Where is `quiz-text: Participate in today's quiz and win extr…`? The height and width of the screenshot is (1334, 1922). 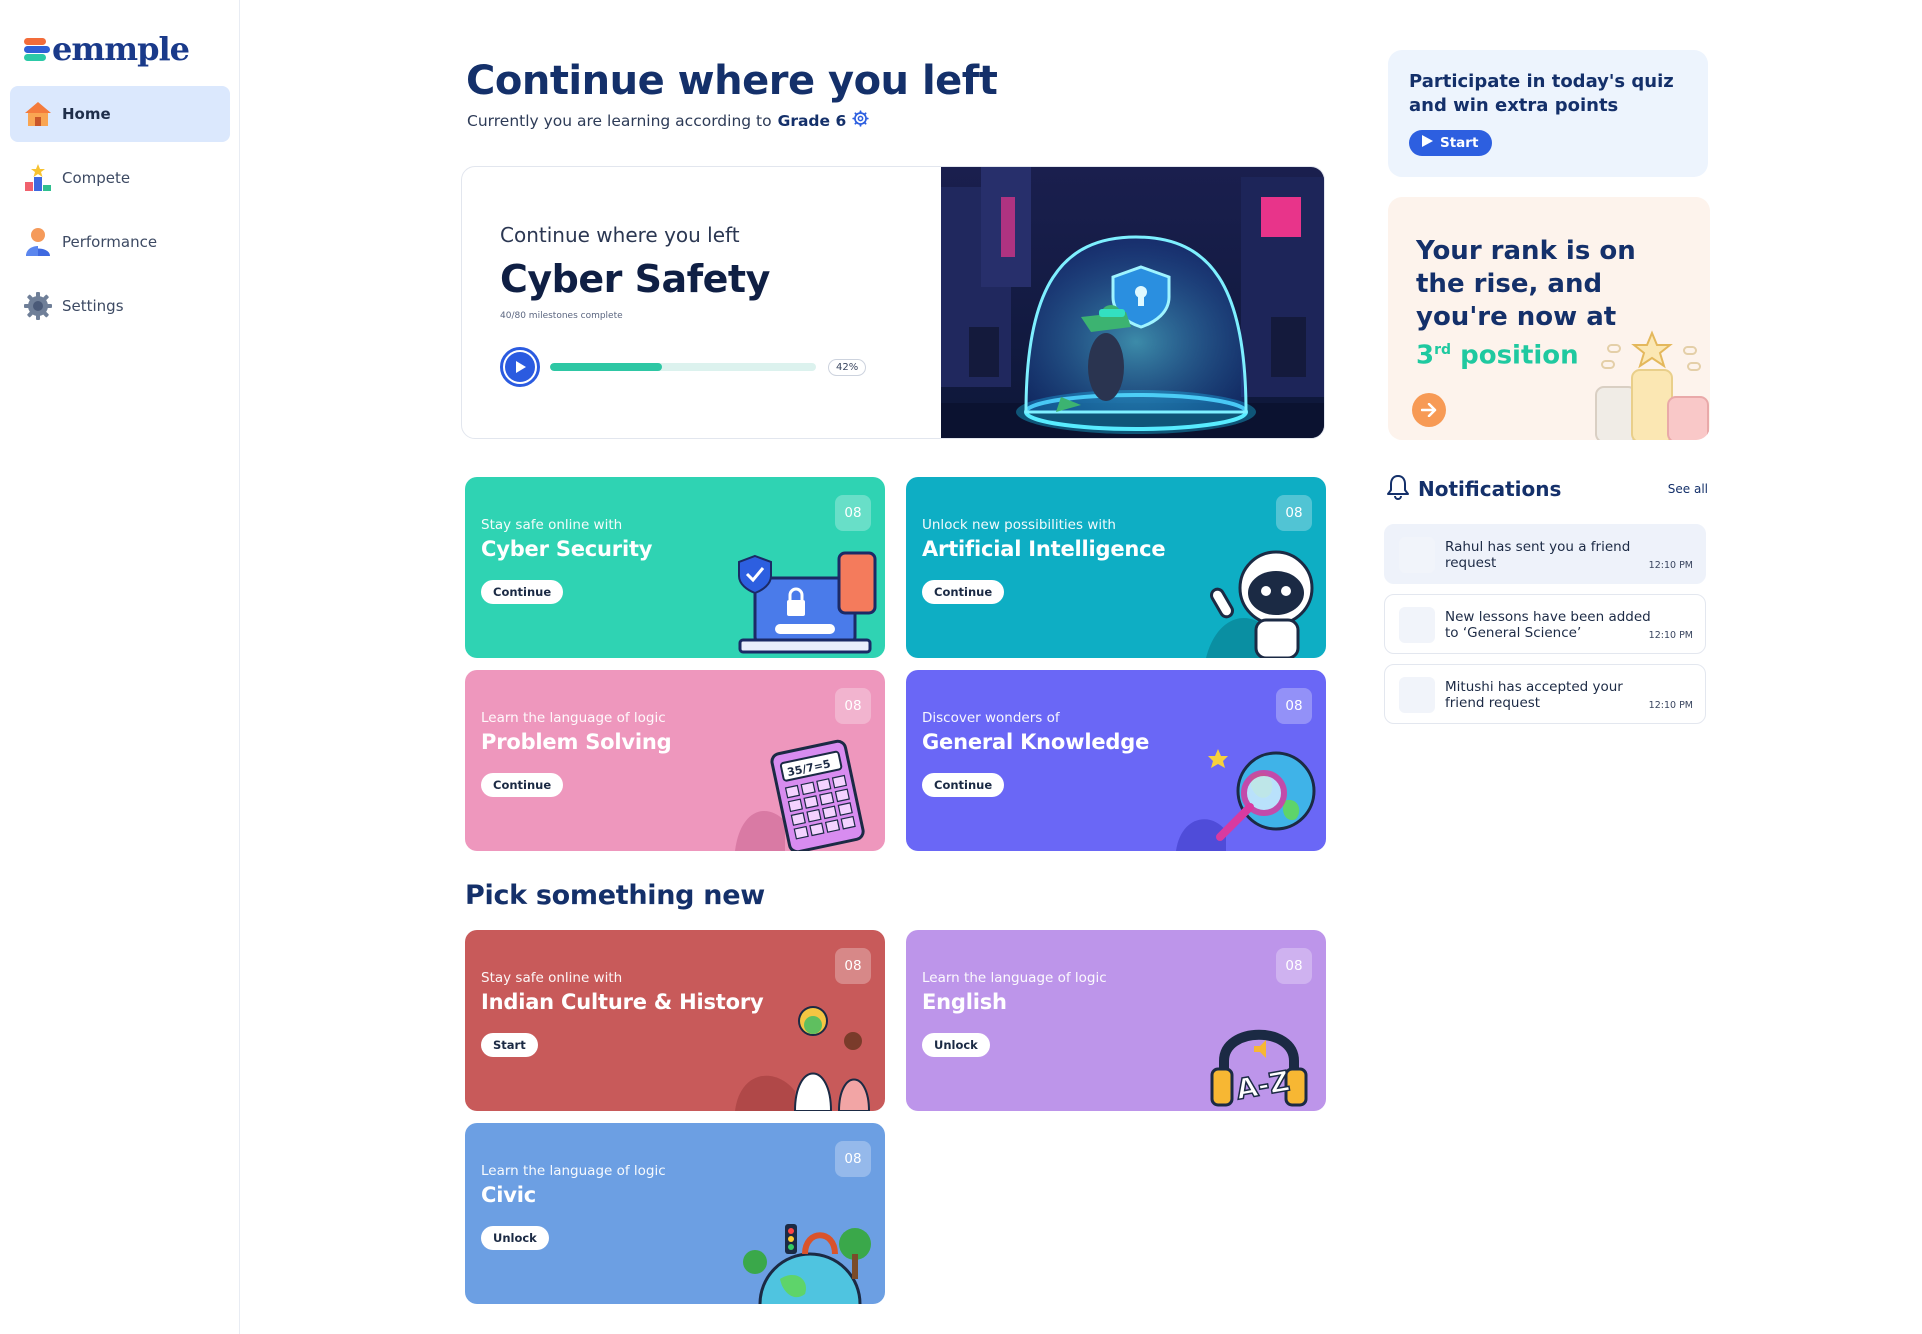 quiz-text: Participate in today's quiz and win extr… is located at coordinates (1541, 93).